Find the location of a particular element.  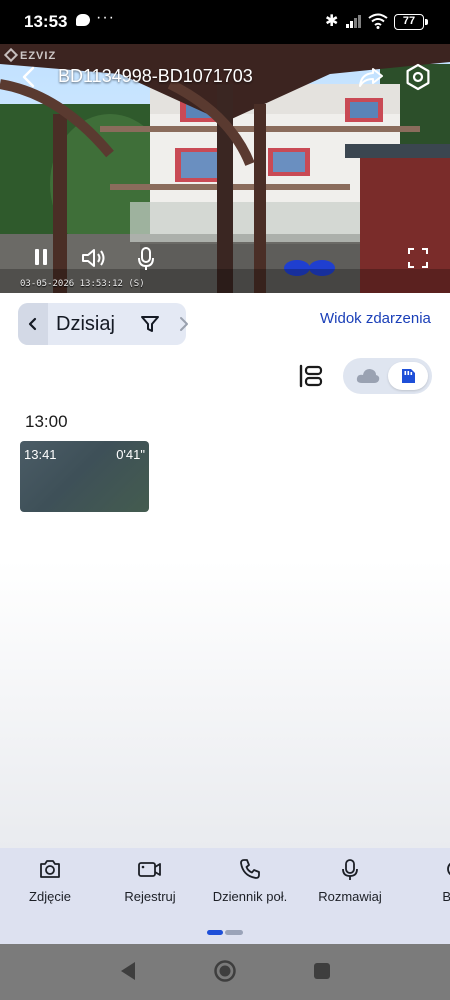

volume-icon is located at coordinates (94, 258).